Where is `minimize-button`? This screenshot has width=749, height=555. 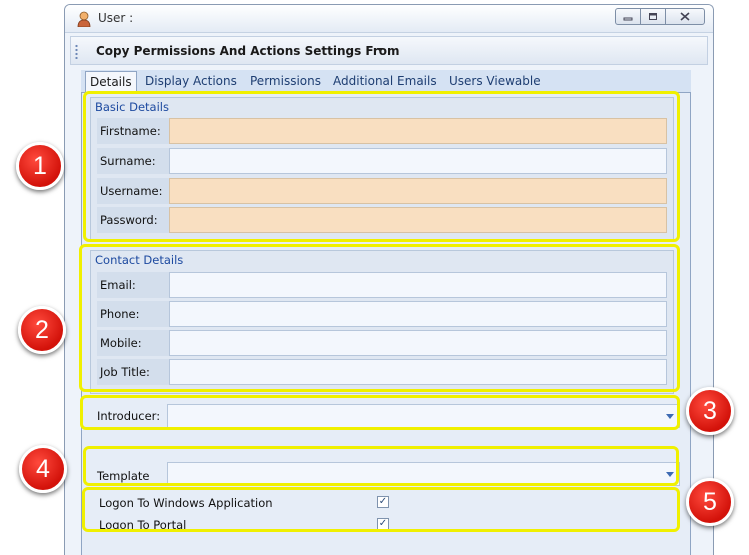
minimize-button is located at coordinates (628, 16).